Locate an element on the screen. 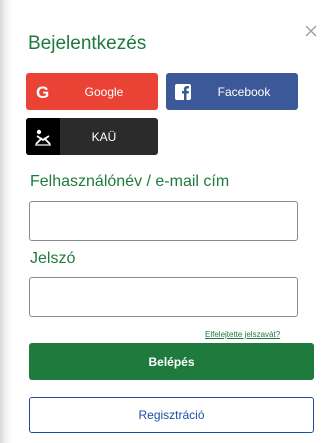  background-strip is located at coordinates (6, 221).